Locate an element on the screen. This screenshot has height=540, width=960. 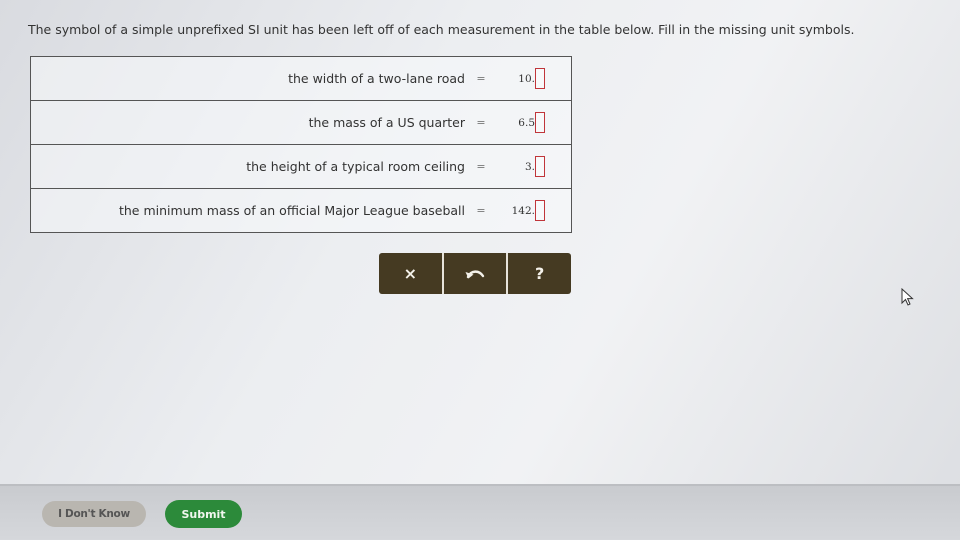
undo-button is located at coordinates (476, 273).